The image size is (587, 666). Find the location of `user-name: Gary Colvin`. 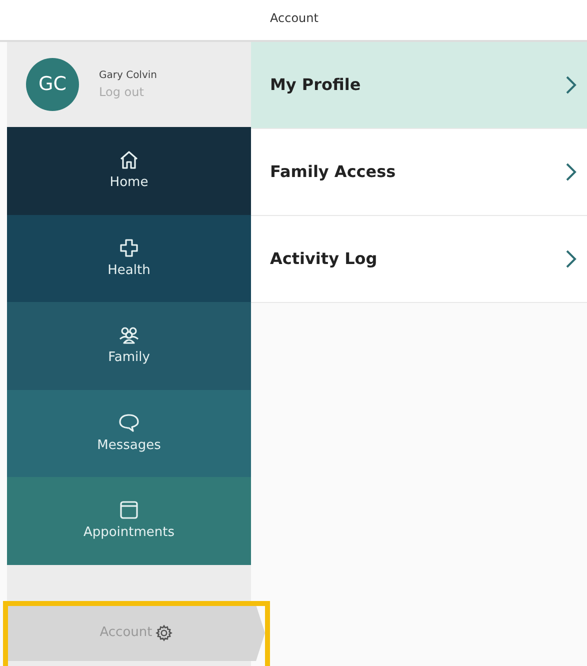

user-name: Gary Colvin is located at coordinates (128, 76).